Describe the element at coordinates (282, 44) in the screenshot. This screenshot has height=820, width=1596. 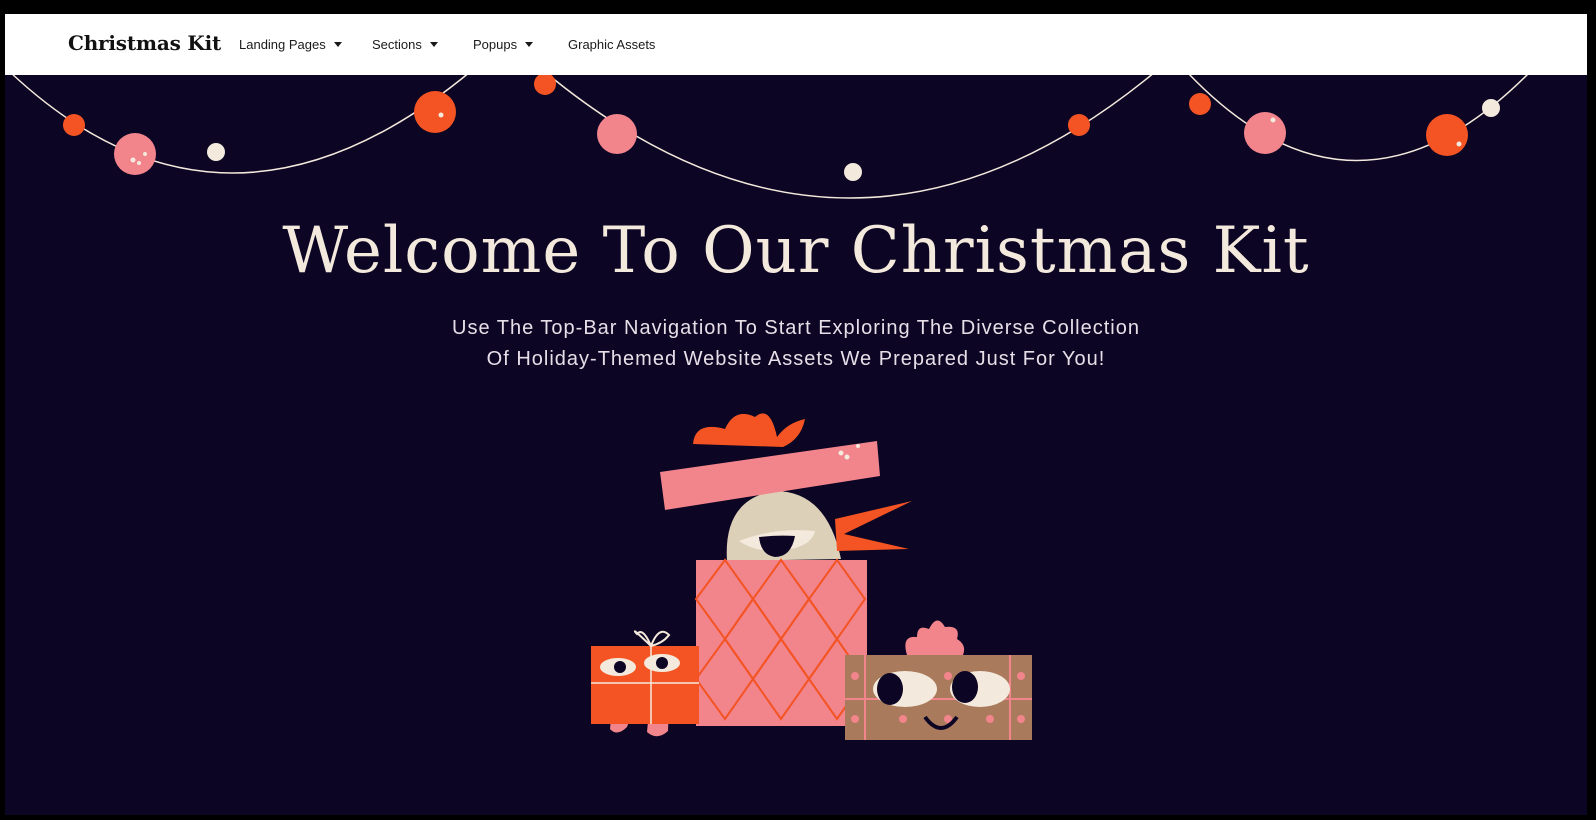
I see `nav-label: Landing Pages` at that location.